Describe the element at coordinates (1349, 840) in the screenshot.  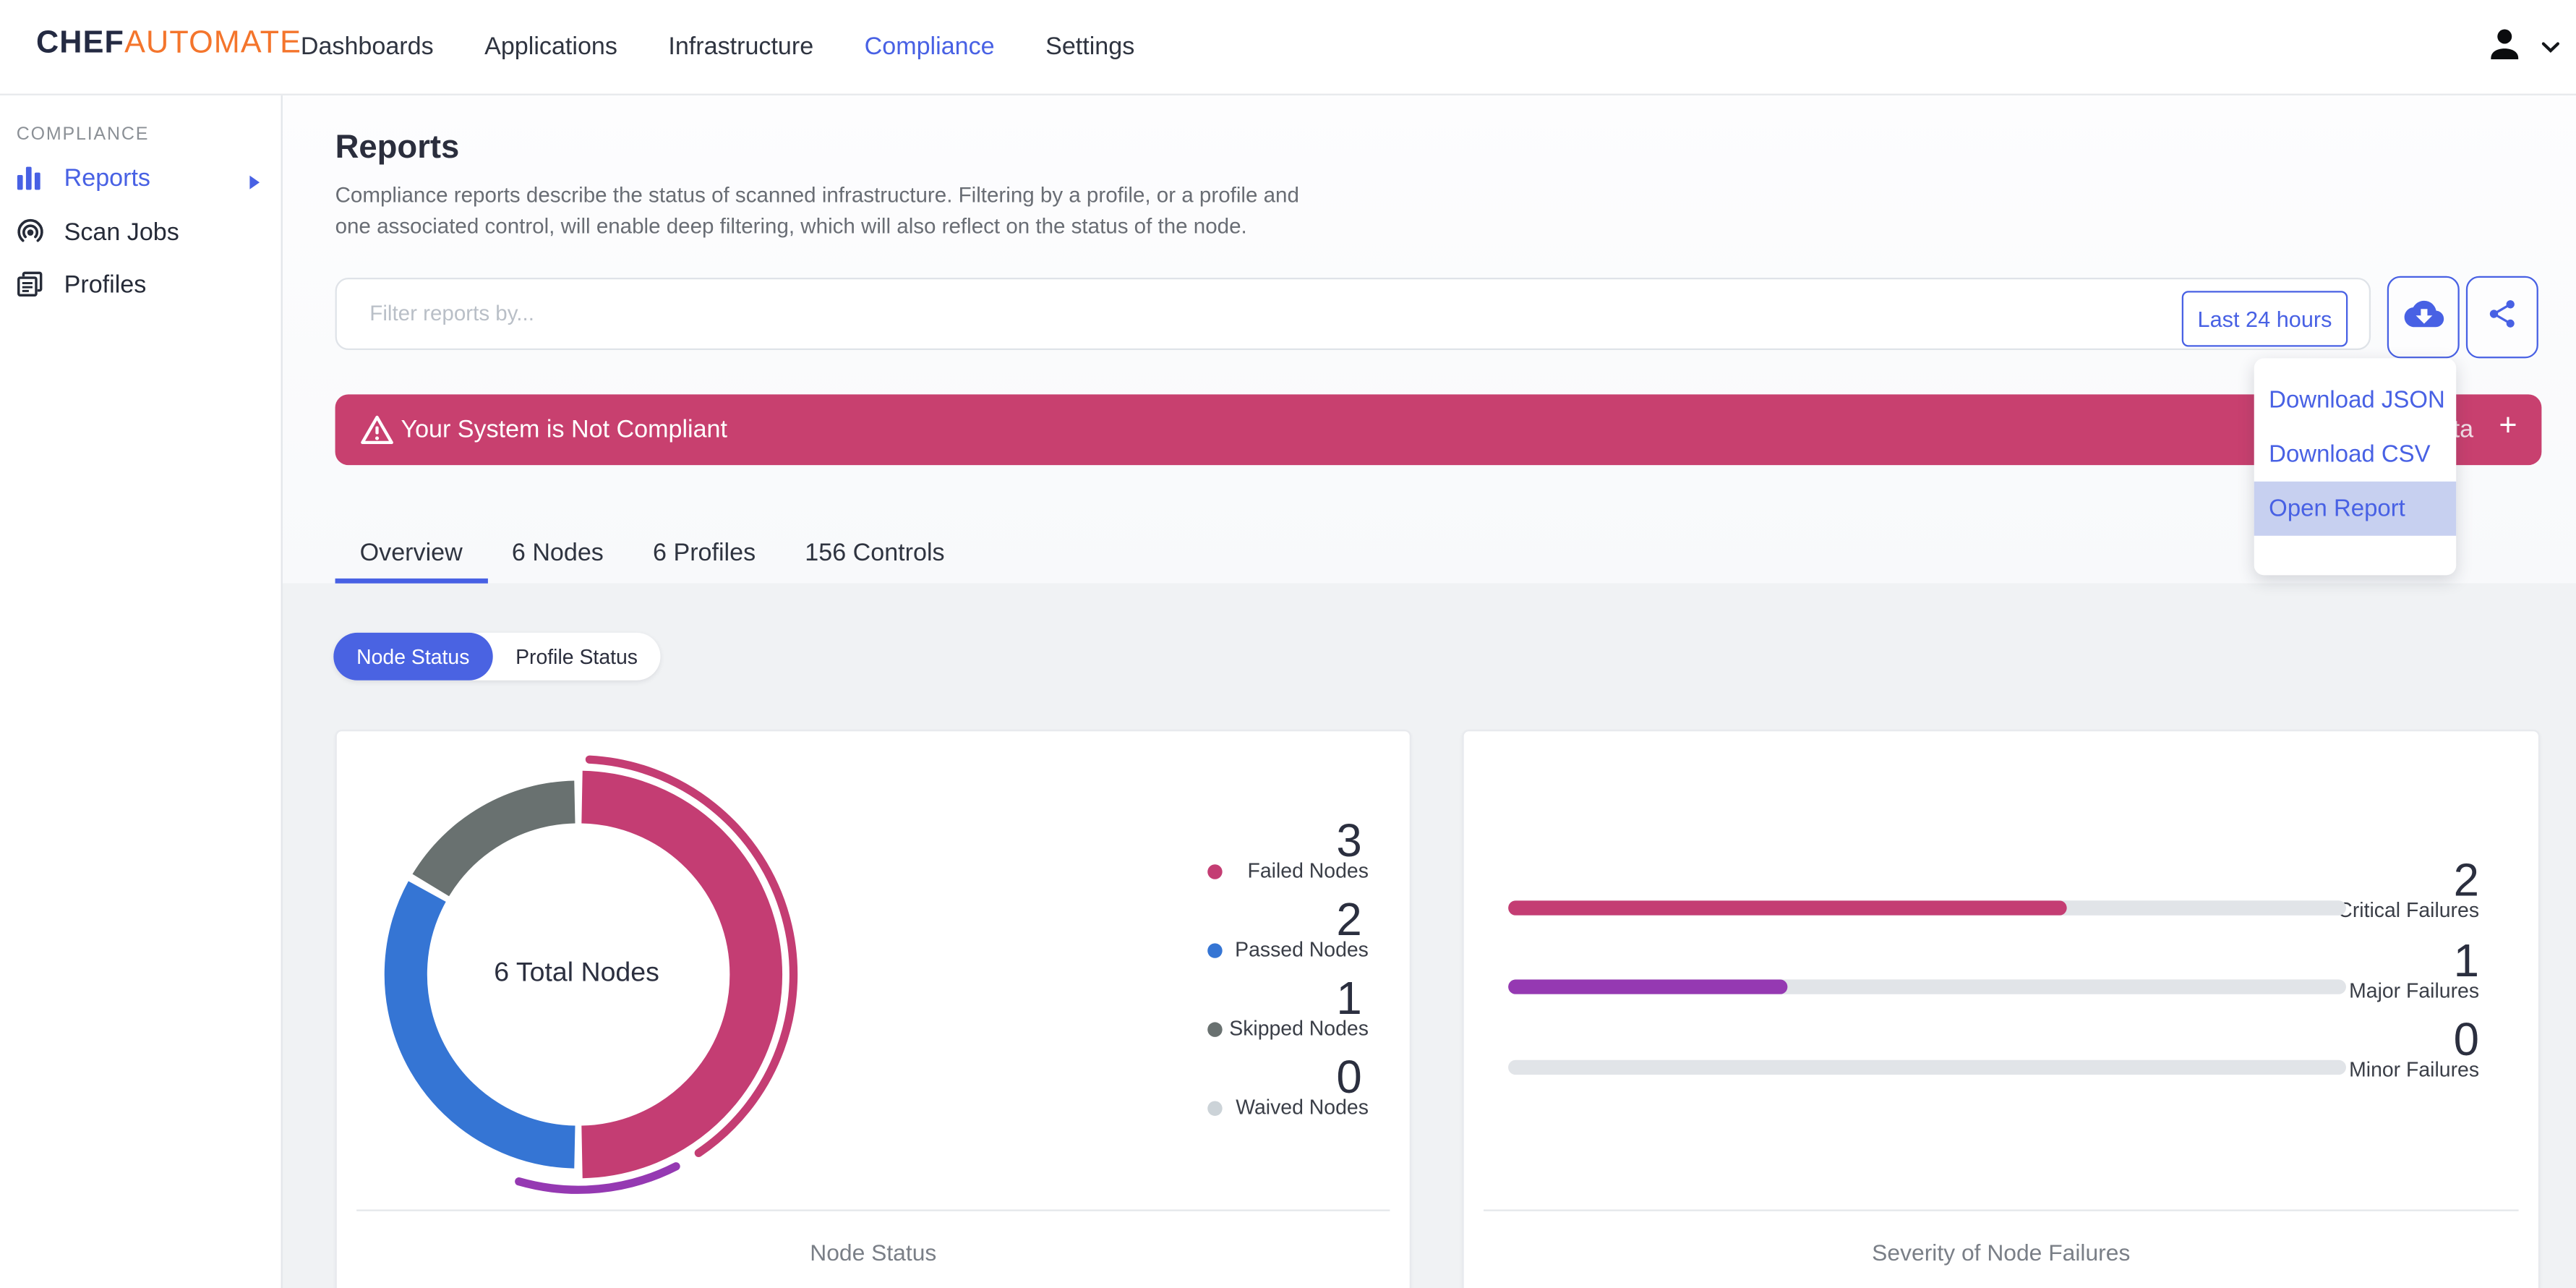
I see `legend-value: 3` at that location.